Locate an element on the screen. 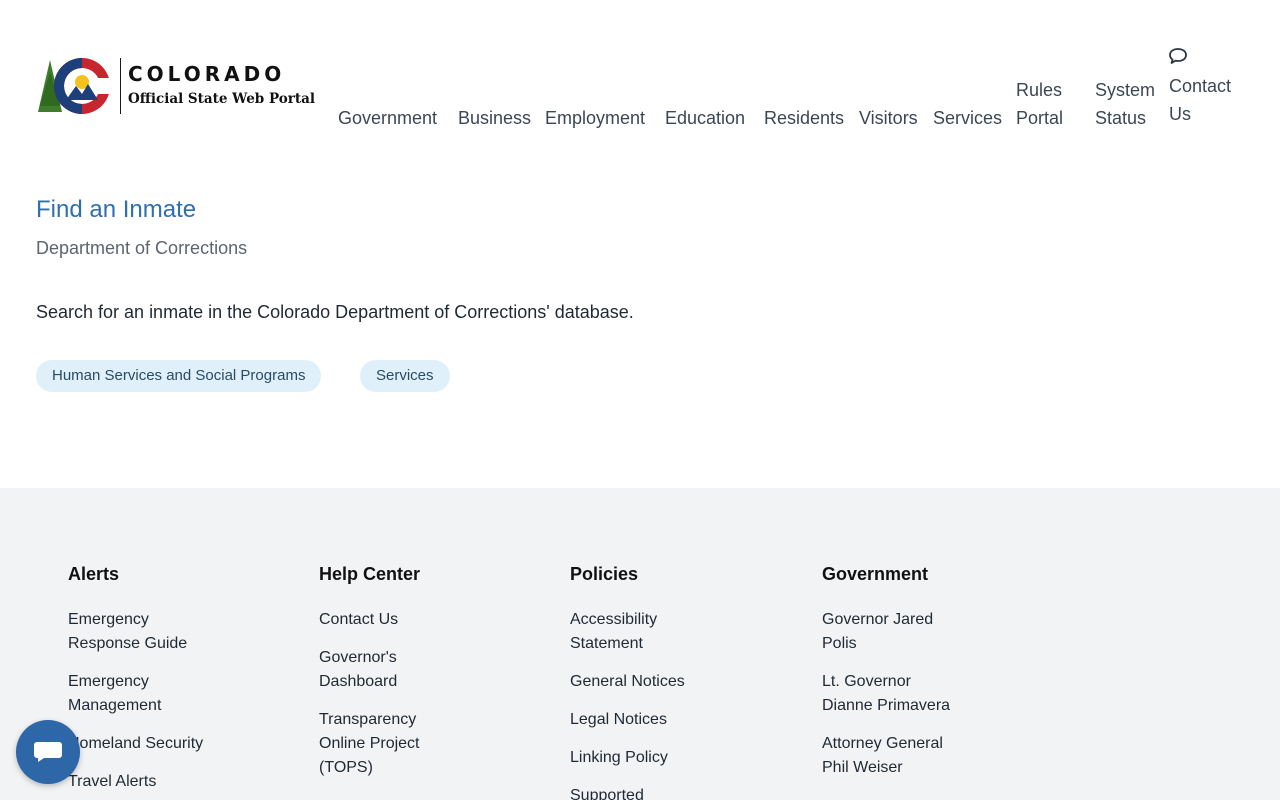 This screenshot has width=1280, height=800. nav-visitors: Visitors is located at coordinates (888, 118).